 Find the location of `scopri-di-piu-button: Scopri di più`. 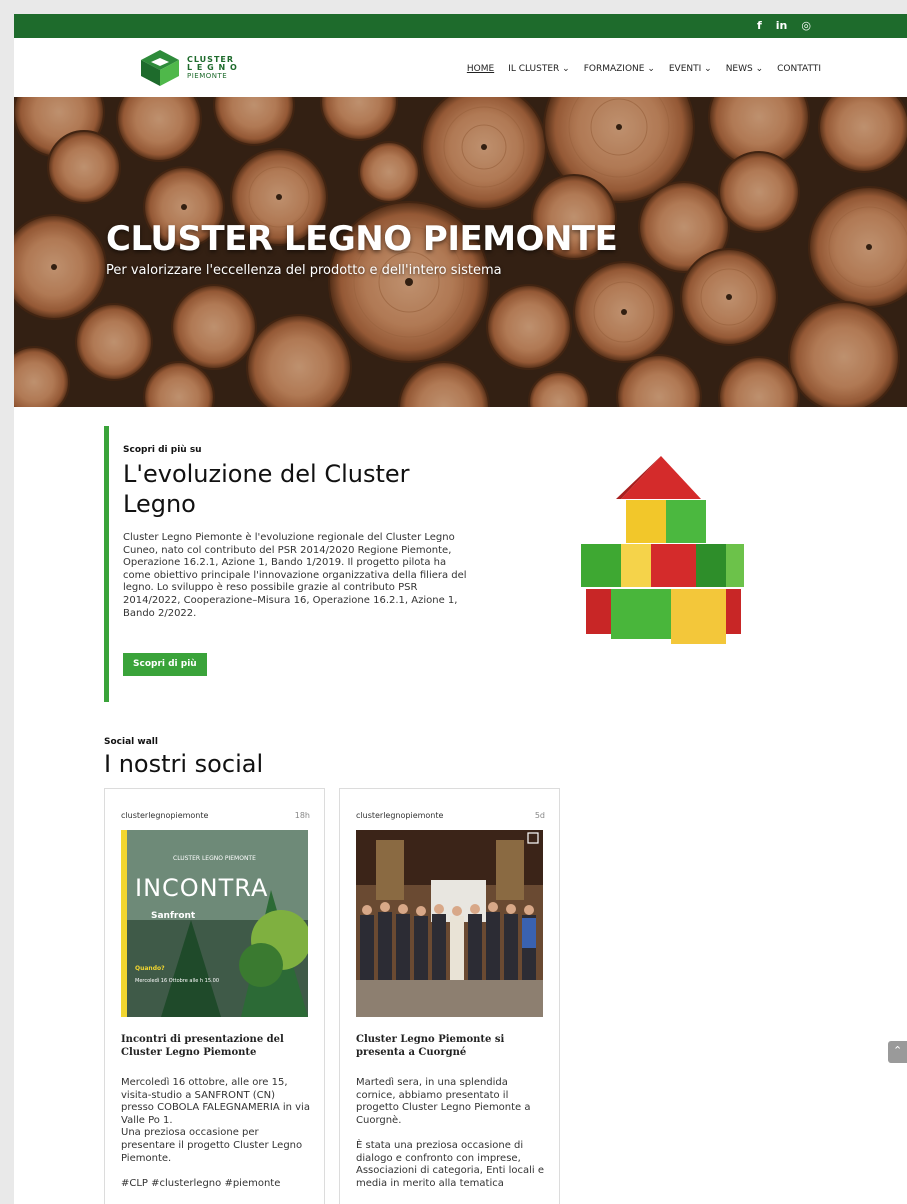

scopri-di-piu-button: Scopri di più is located at coordinates (165, 664).